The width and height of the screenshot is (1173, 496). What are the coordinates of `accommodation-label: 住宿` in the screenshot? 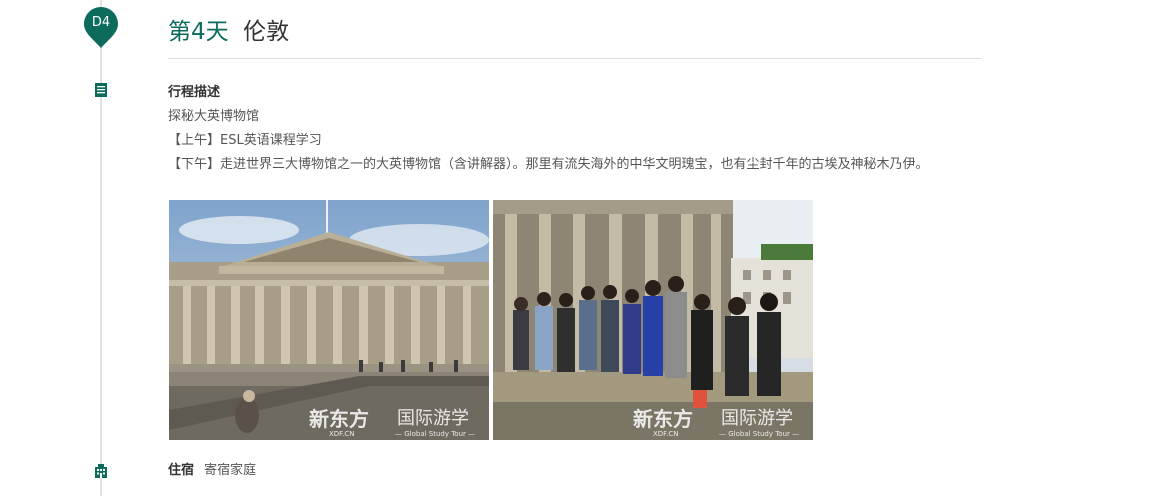 It's located at (181, 470).